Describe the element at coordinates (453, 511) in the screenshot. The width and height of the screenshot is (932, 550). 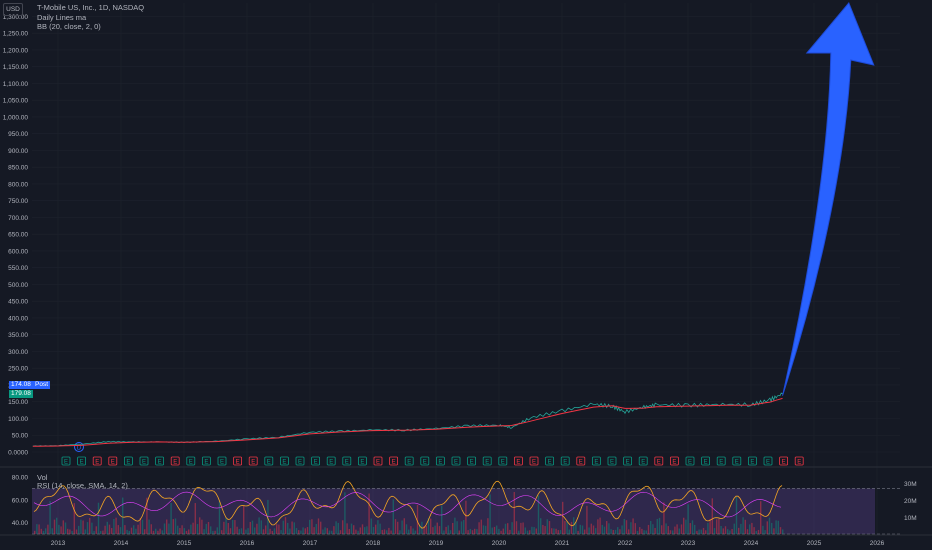
I see `rsi-band` at that location.